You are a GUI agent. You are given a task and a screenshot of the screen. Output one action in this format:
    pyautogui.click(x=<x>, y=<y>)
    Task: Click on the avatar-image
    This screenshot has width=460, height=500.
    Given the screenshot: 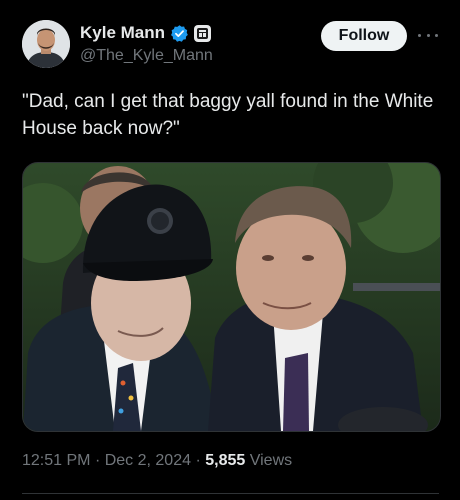 What is the action you would take?
    pyautogui.click(x=46, y=44)
    